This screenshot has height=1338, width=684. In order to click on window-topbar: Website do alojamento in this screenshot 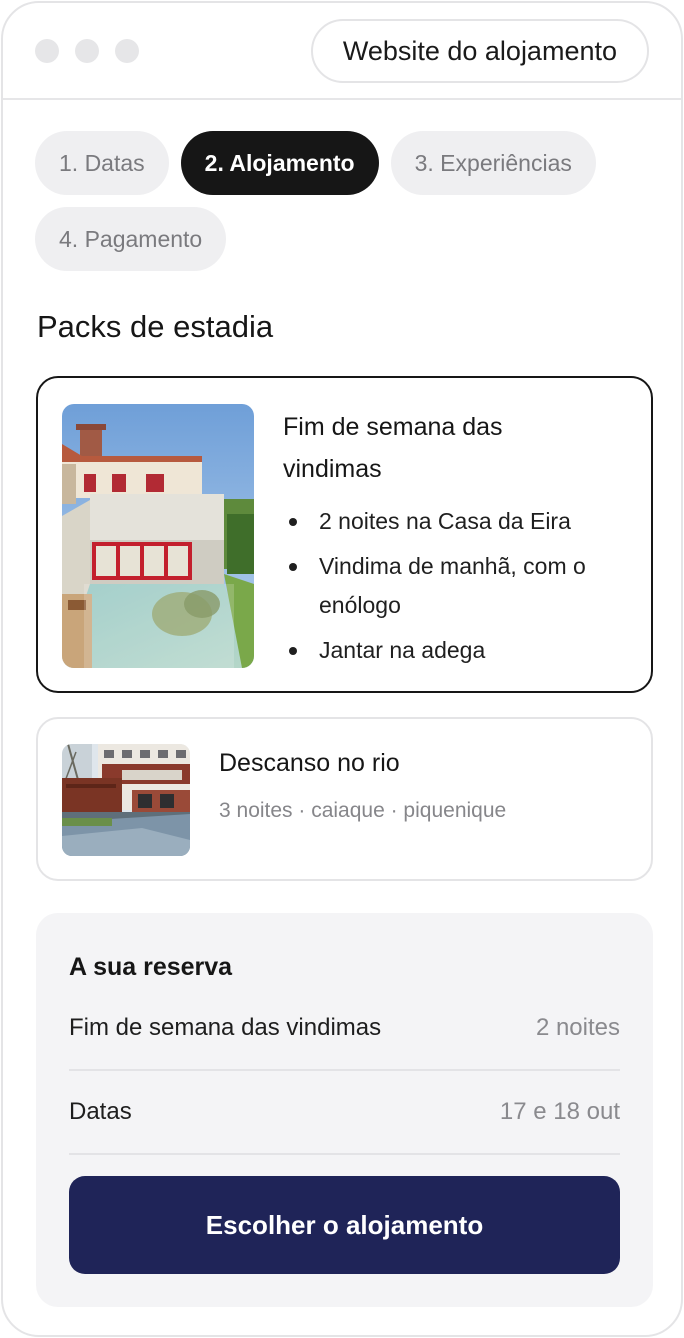, I will do `click(342, 51)`.